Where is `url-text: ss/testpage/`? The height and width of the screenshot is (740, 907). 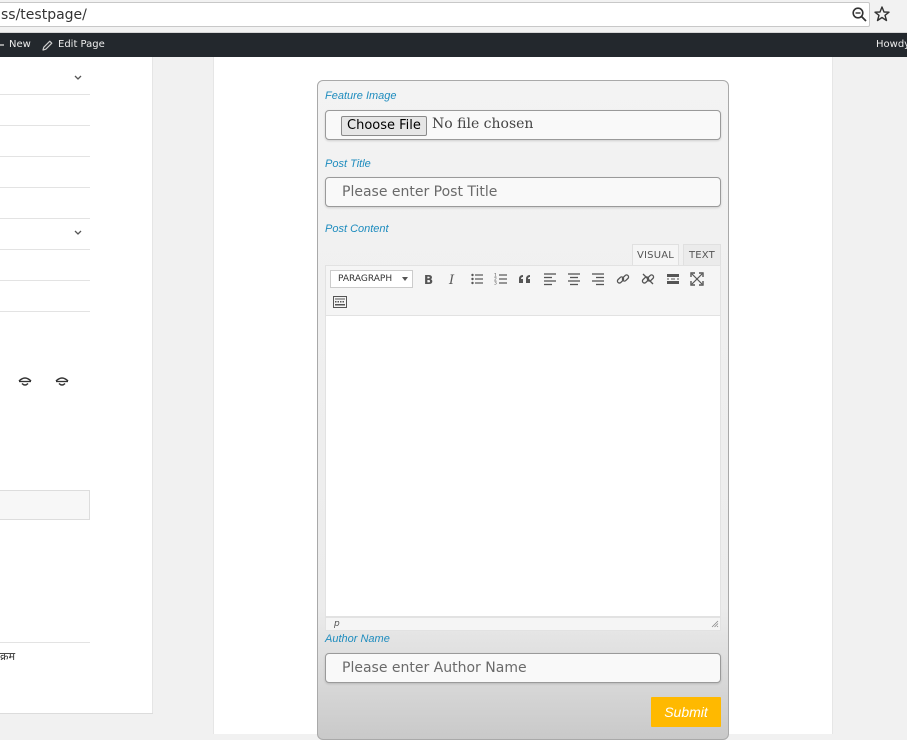
url-text: ss/testpage/ is located at coordinates (44, 15).